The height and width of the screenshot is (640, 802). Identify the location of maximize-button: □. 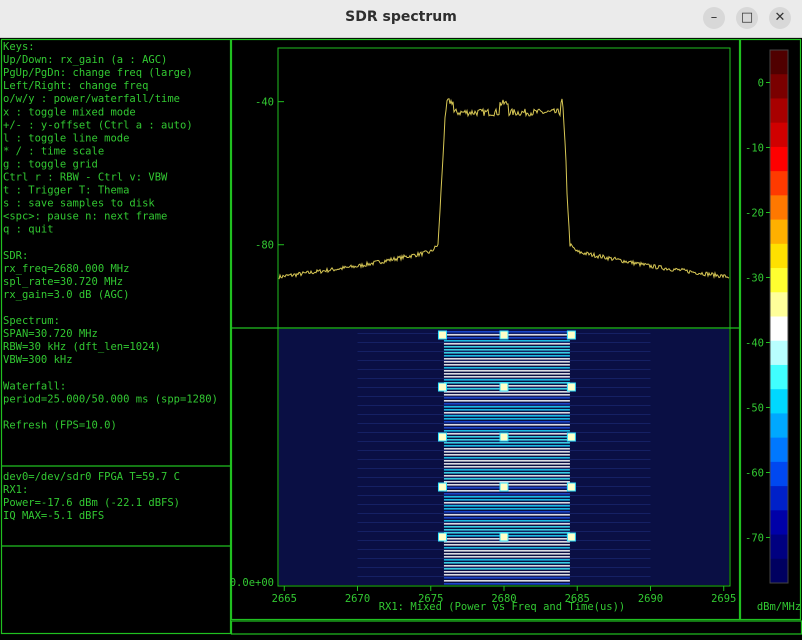
(747, 18).